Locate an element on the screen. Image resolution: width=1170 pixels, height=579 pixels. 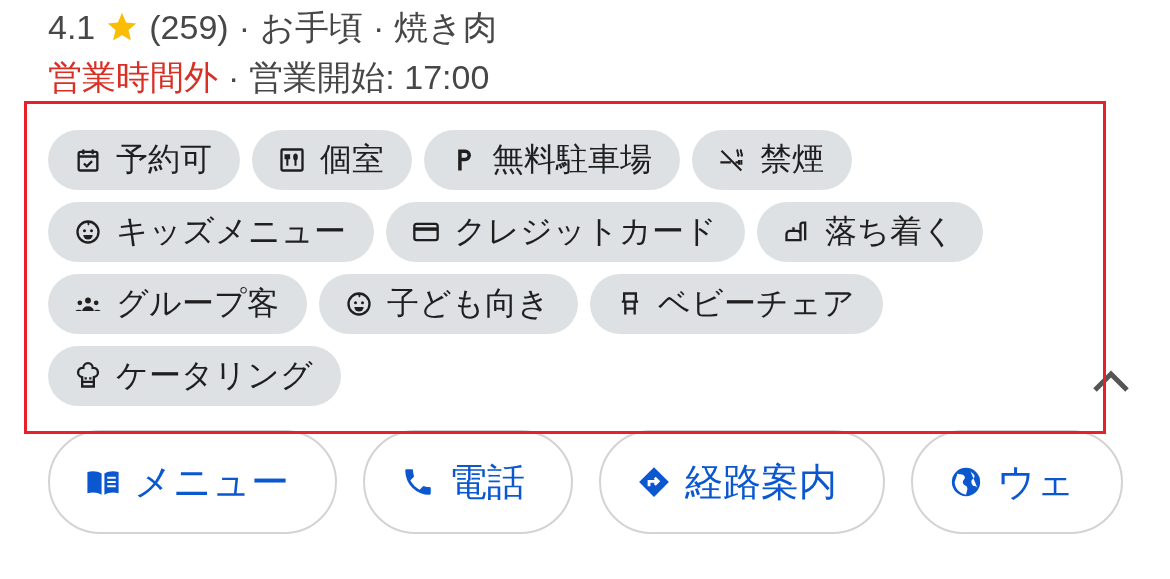
category: 焼き肉 is located at coordinates (446, 27).